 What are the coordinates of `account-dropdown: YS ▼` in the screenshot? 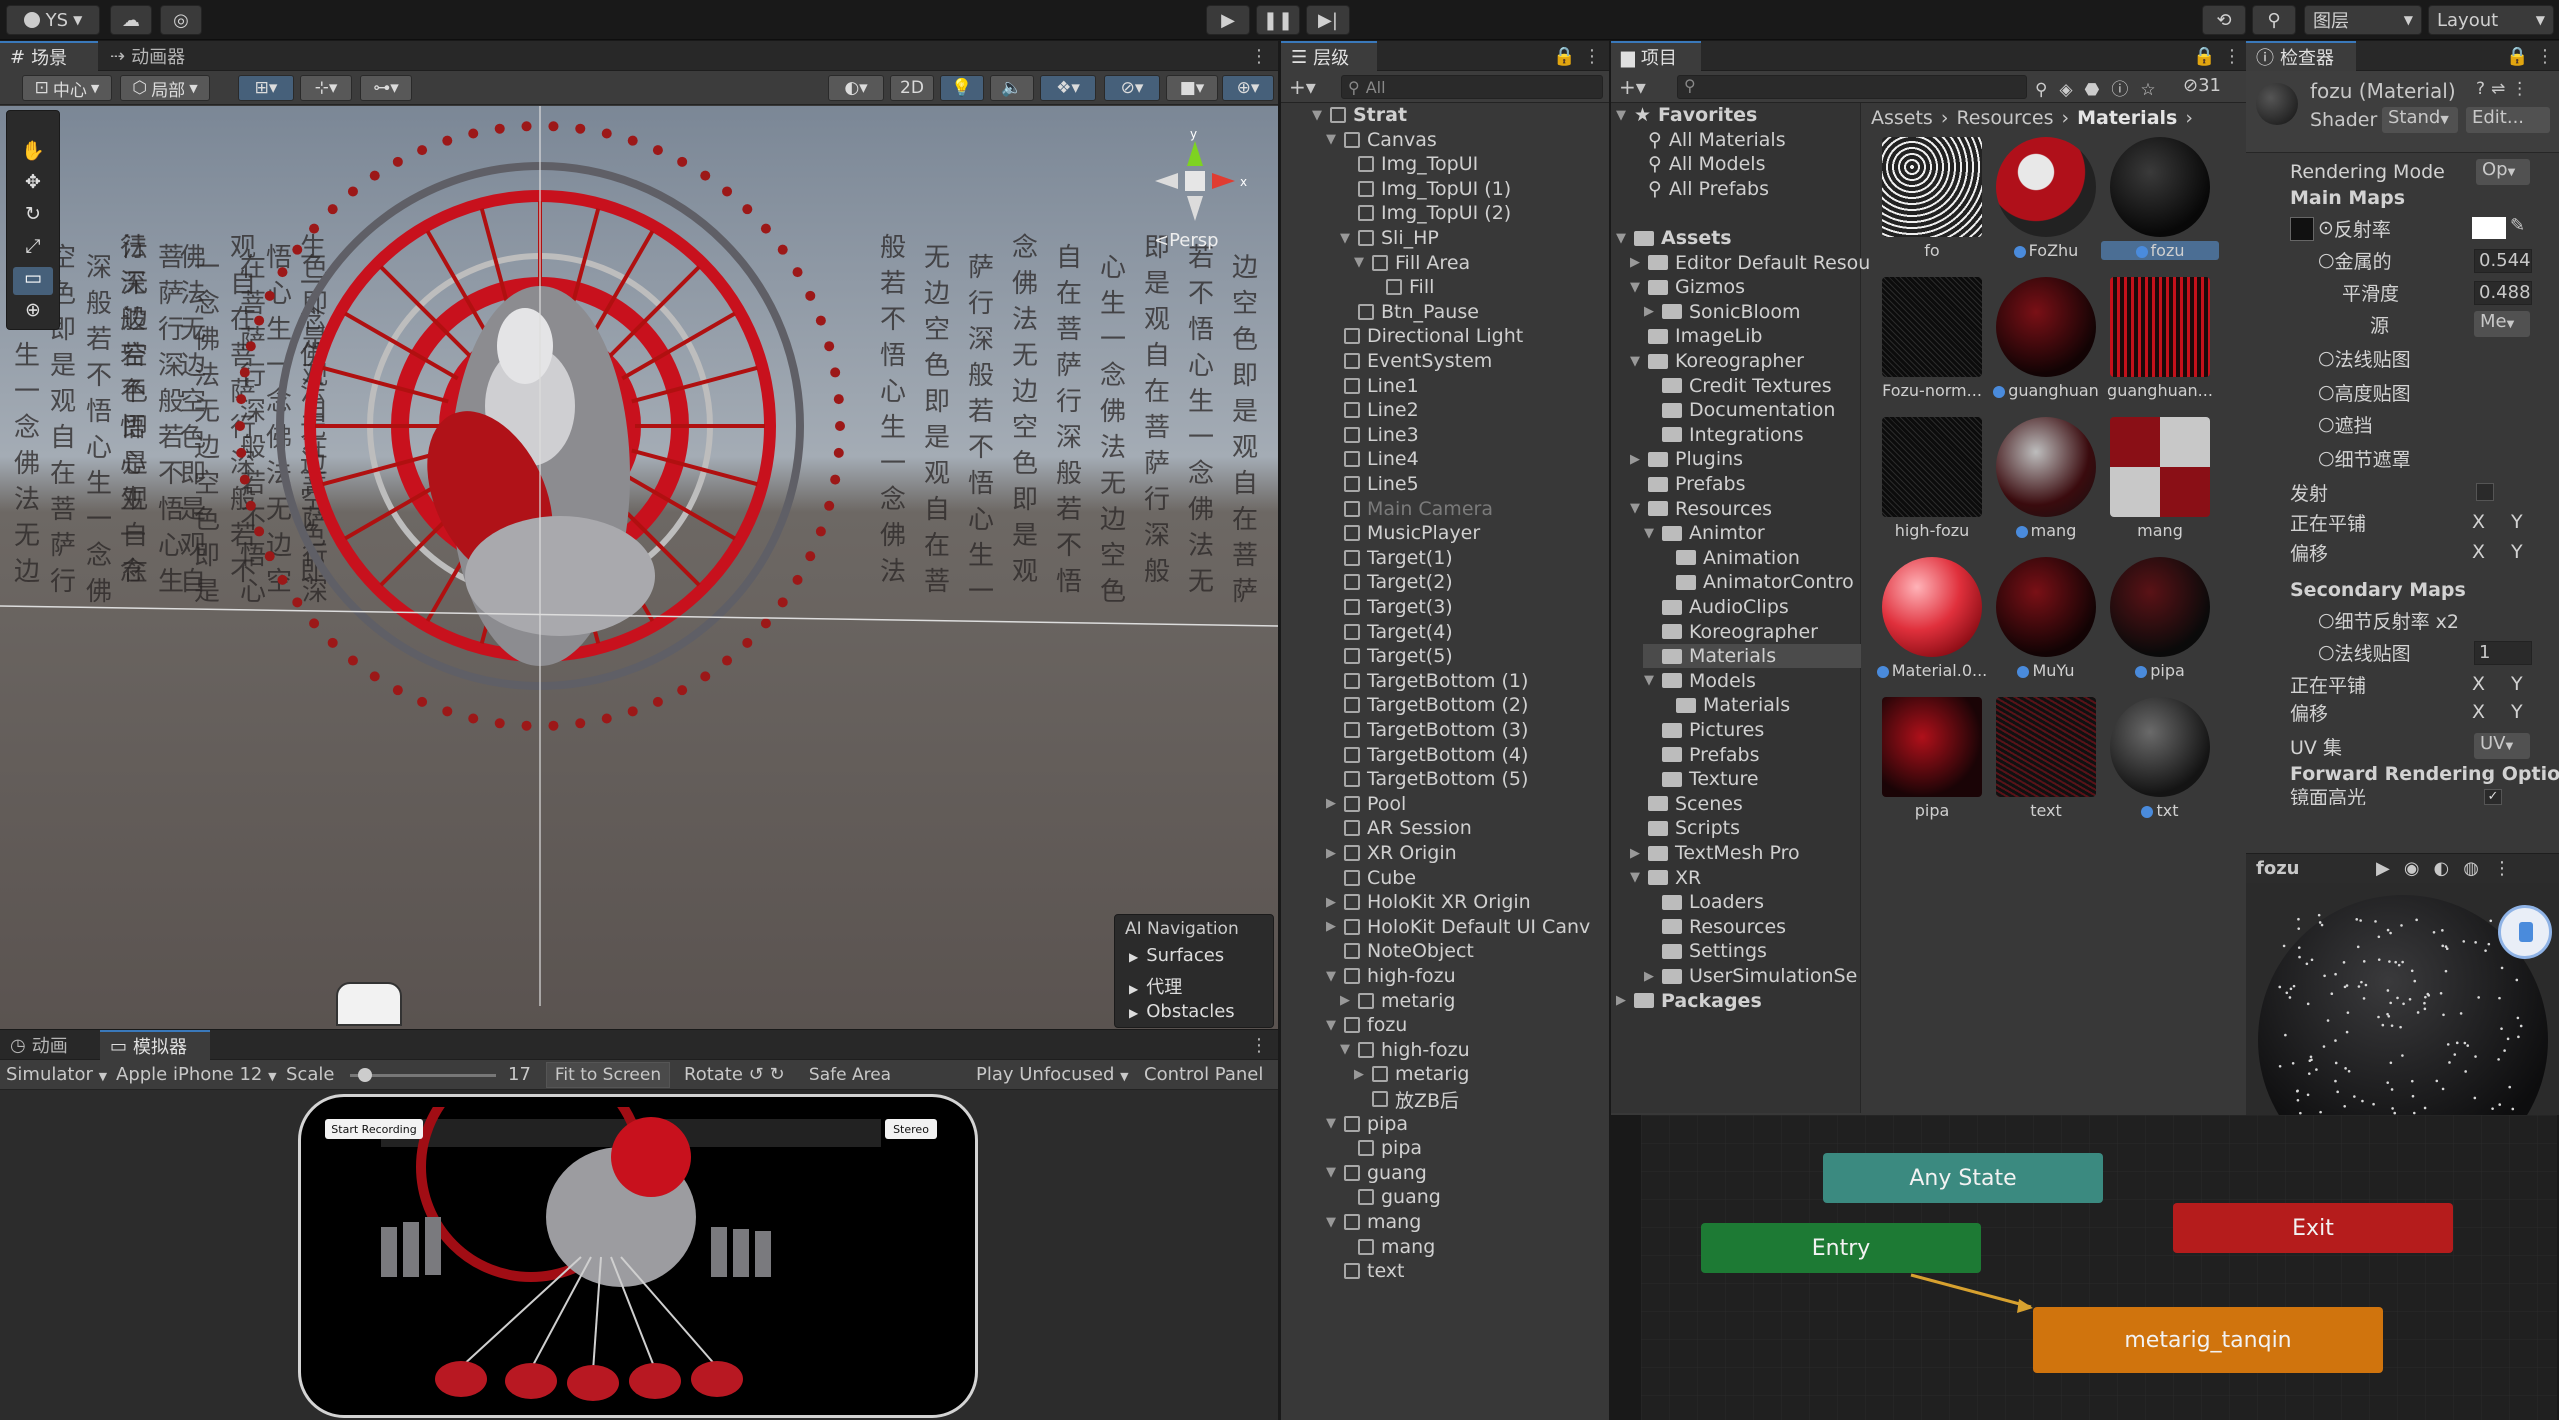 It's located at (53, 20).